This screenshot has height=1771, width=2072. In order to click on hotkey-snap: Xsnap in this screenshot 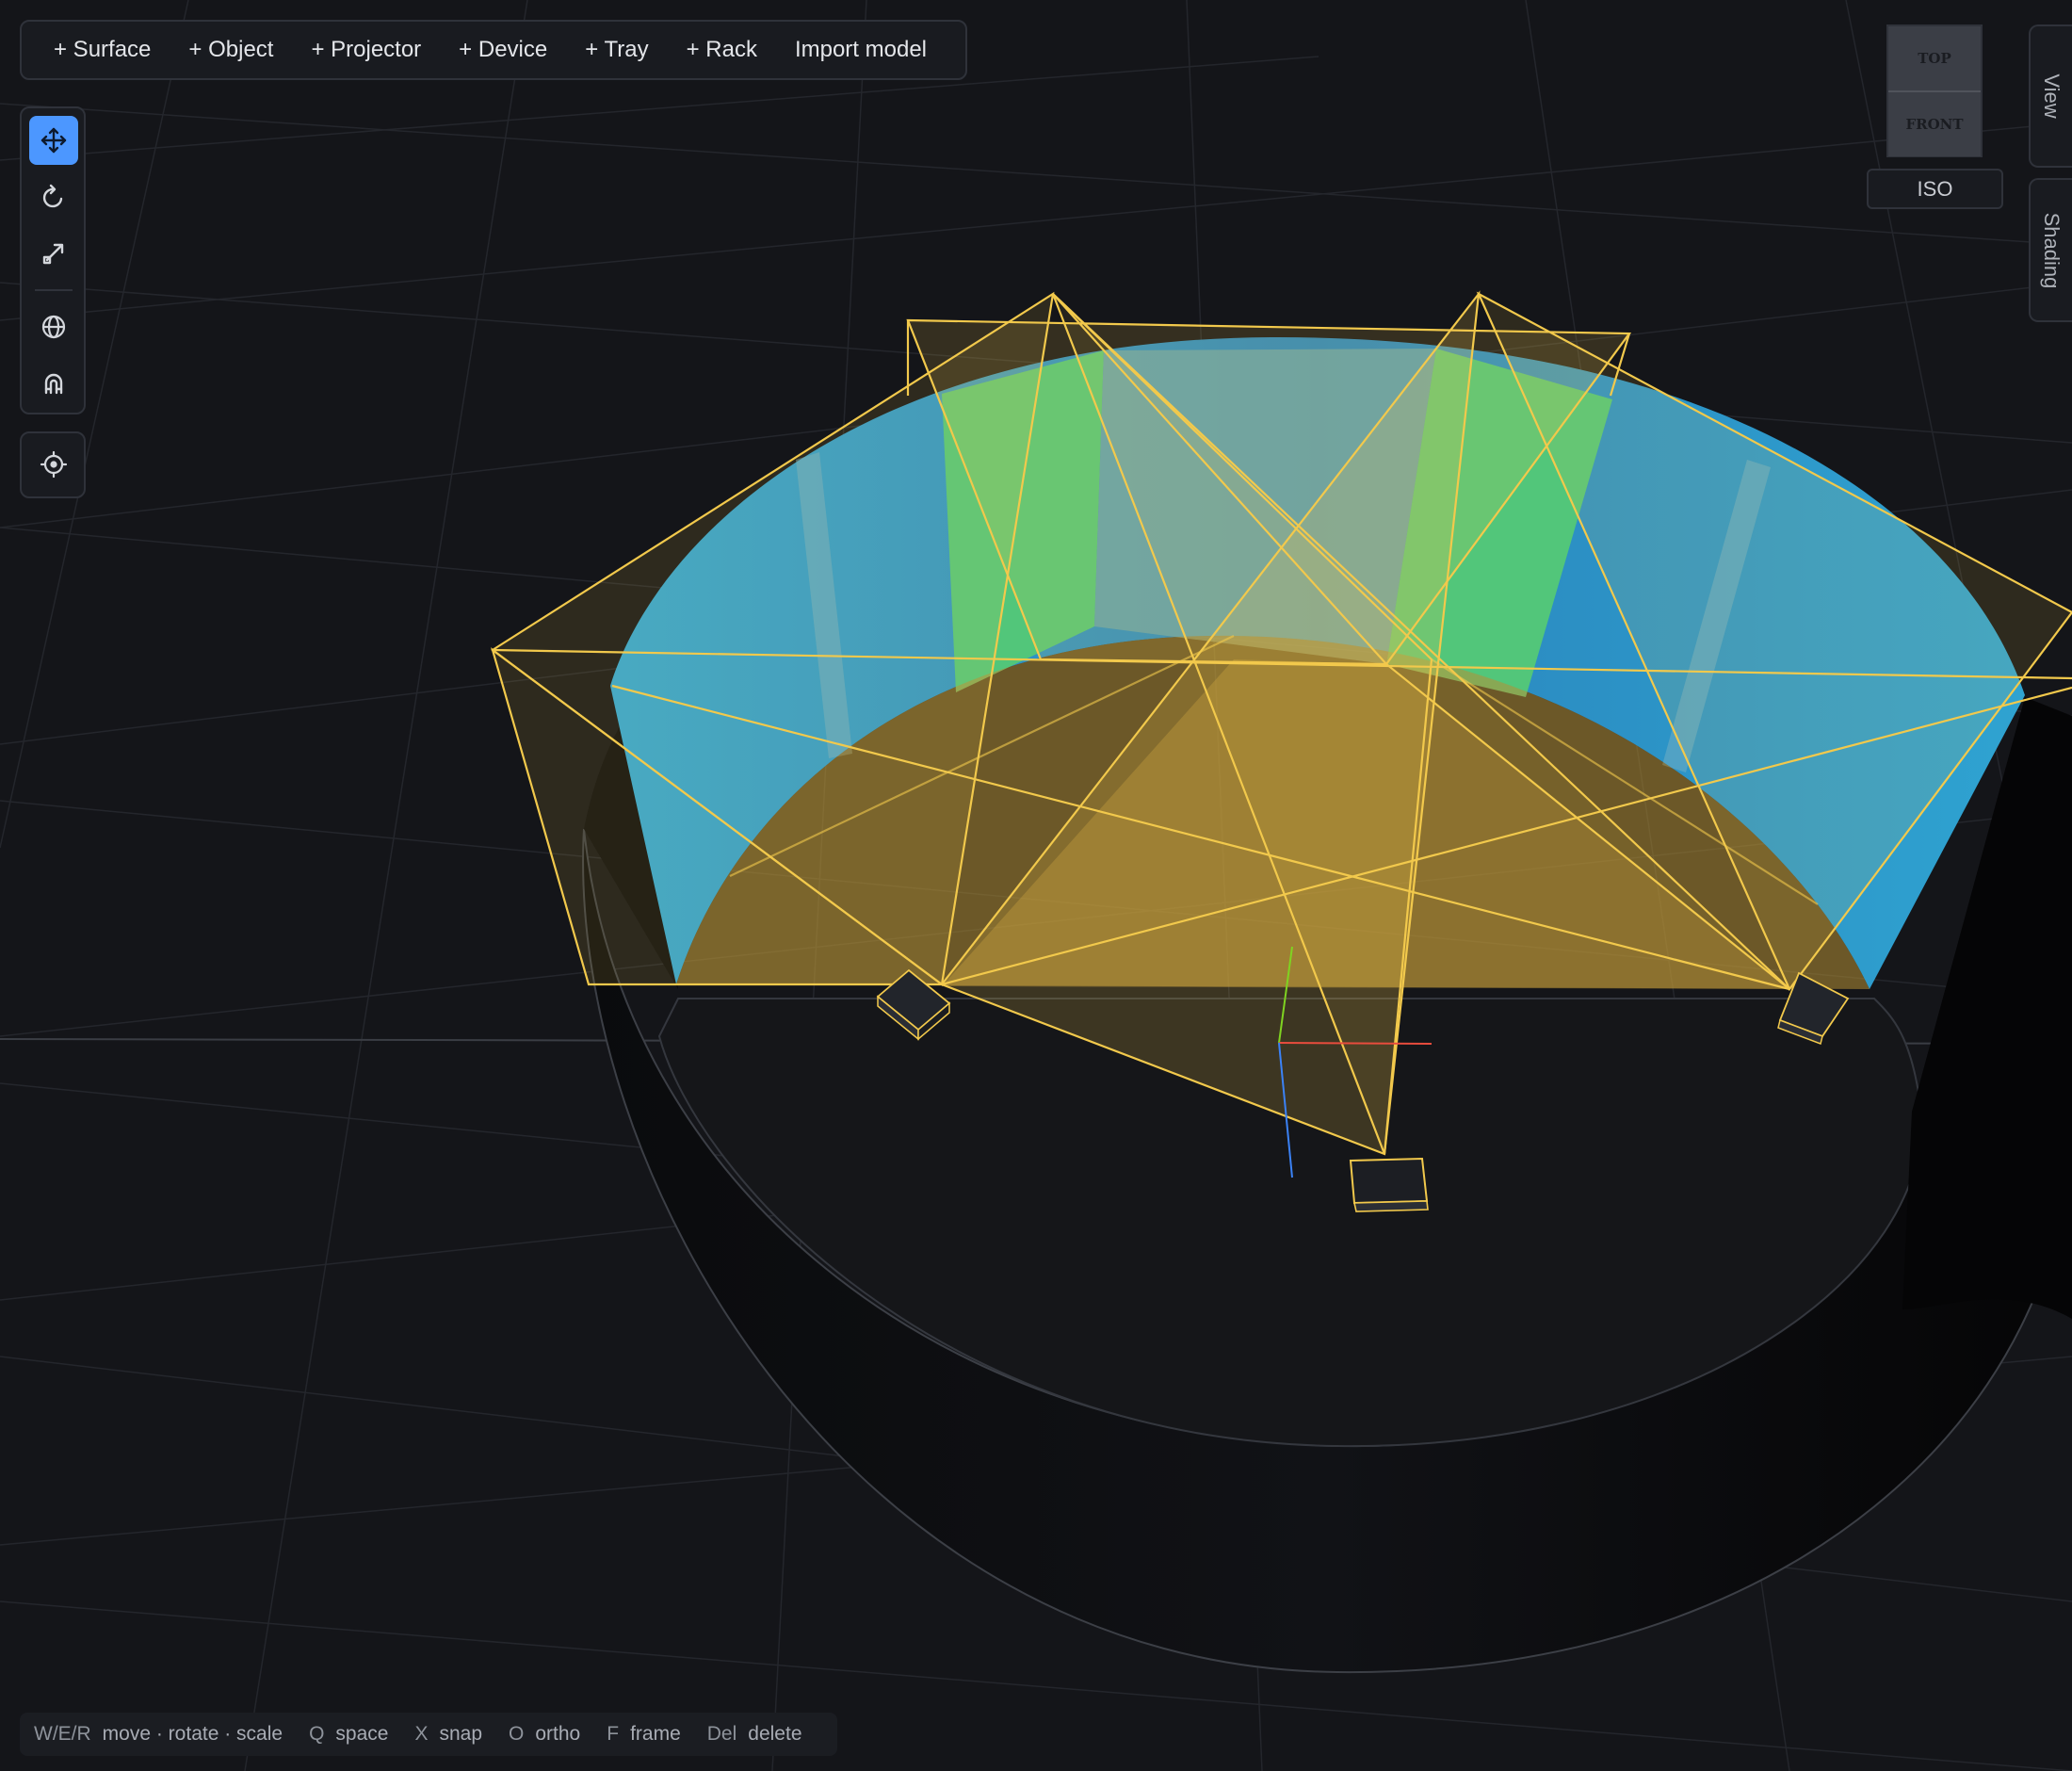, I will do `click(449, 1734)`.